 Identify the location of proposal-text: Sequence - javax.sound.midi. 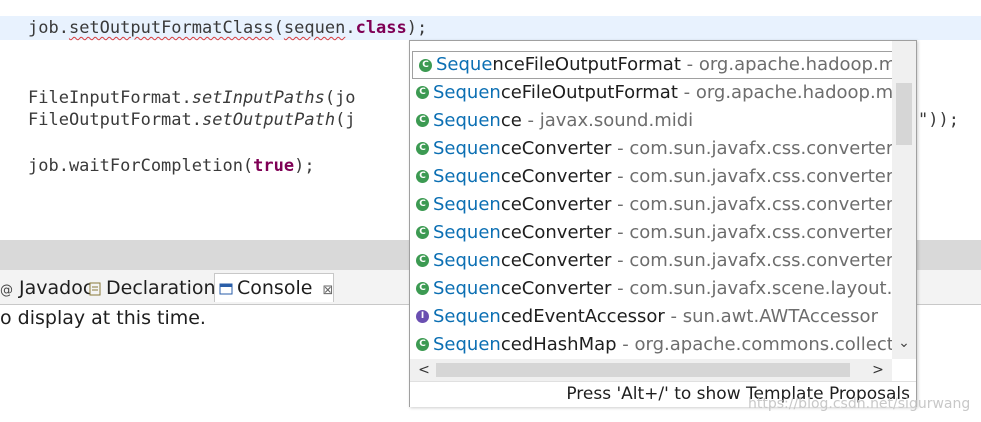
(563, 121).